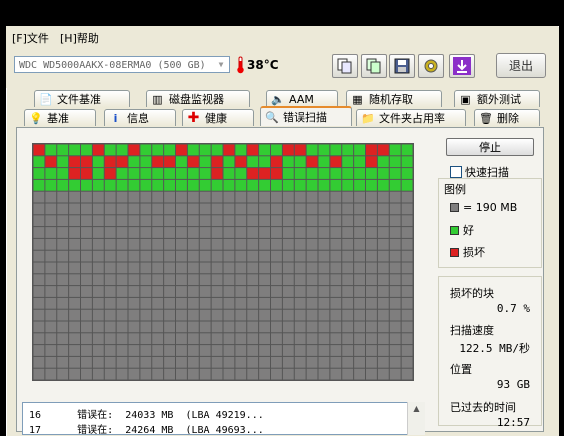 This screenshot has width=564, height=436. What do you see at coordinates (507, 117) in the screenshot?
I see `tab-erase: 🗑 删除` at bounding box center [507, 117].